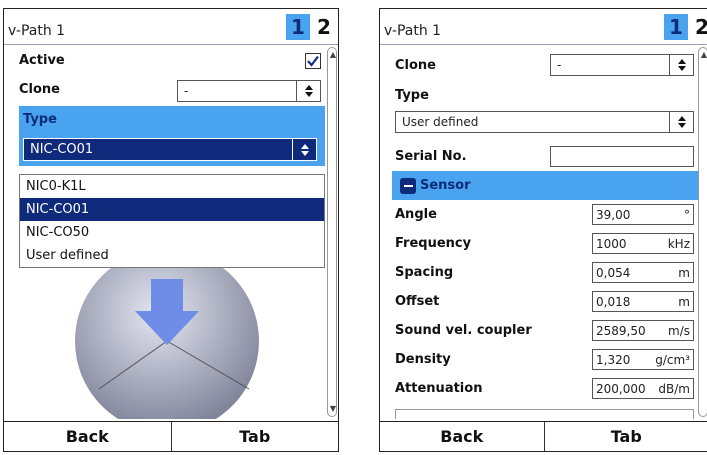 This screenshot has width=707, height=455. What do you see at coordinates (333, 409) in the screenshot?
I see `scroll-down-icon: ▼` at bounding box center [333, 409].